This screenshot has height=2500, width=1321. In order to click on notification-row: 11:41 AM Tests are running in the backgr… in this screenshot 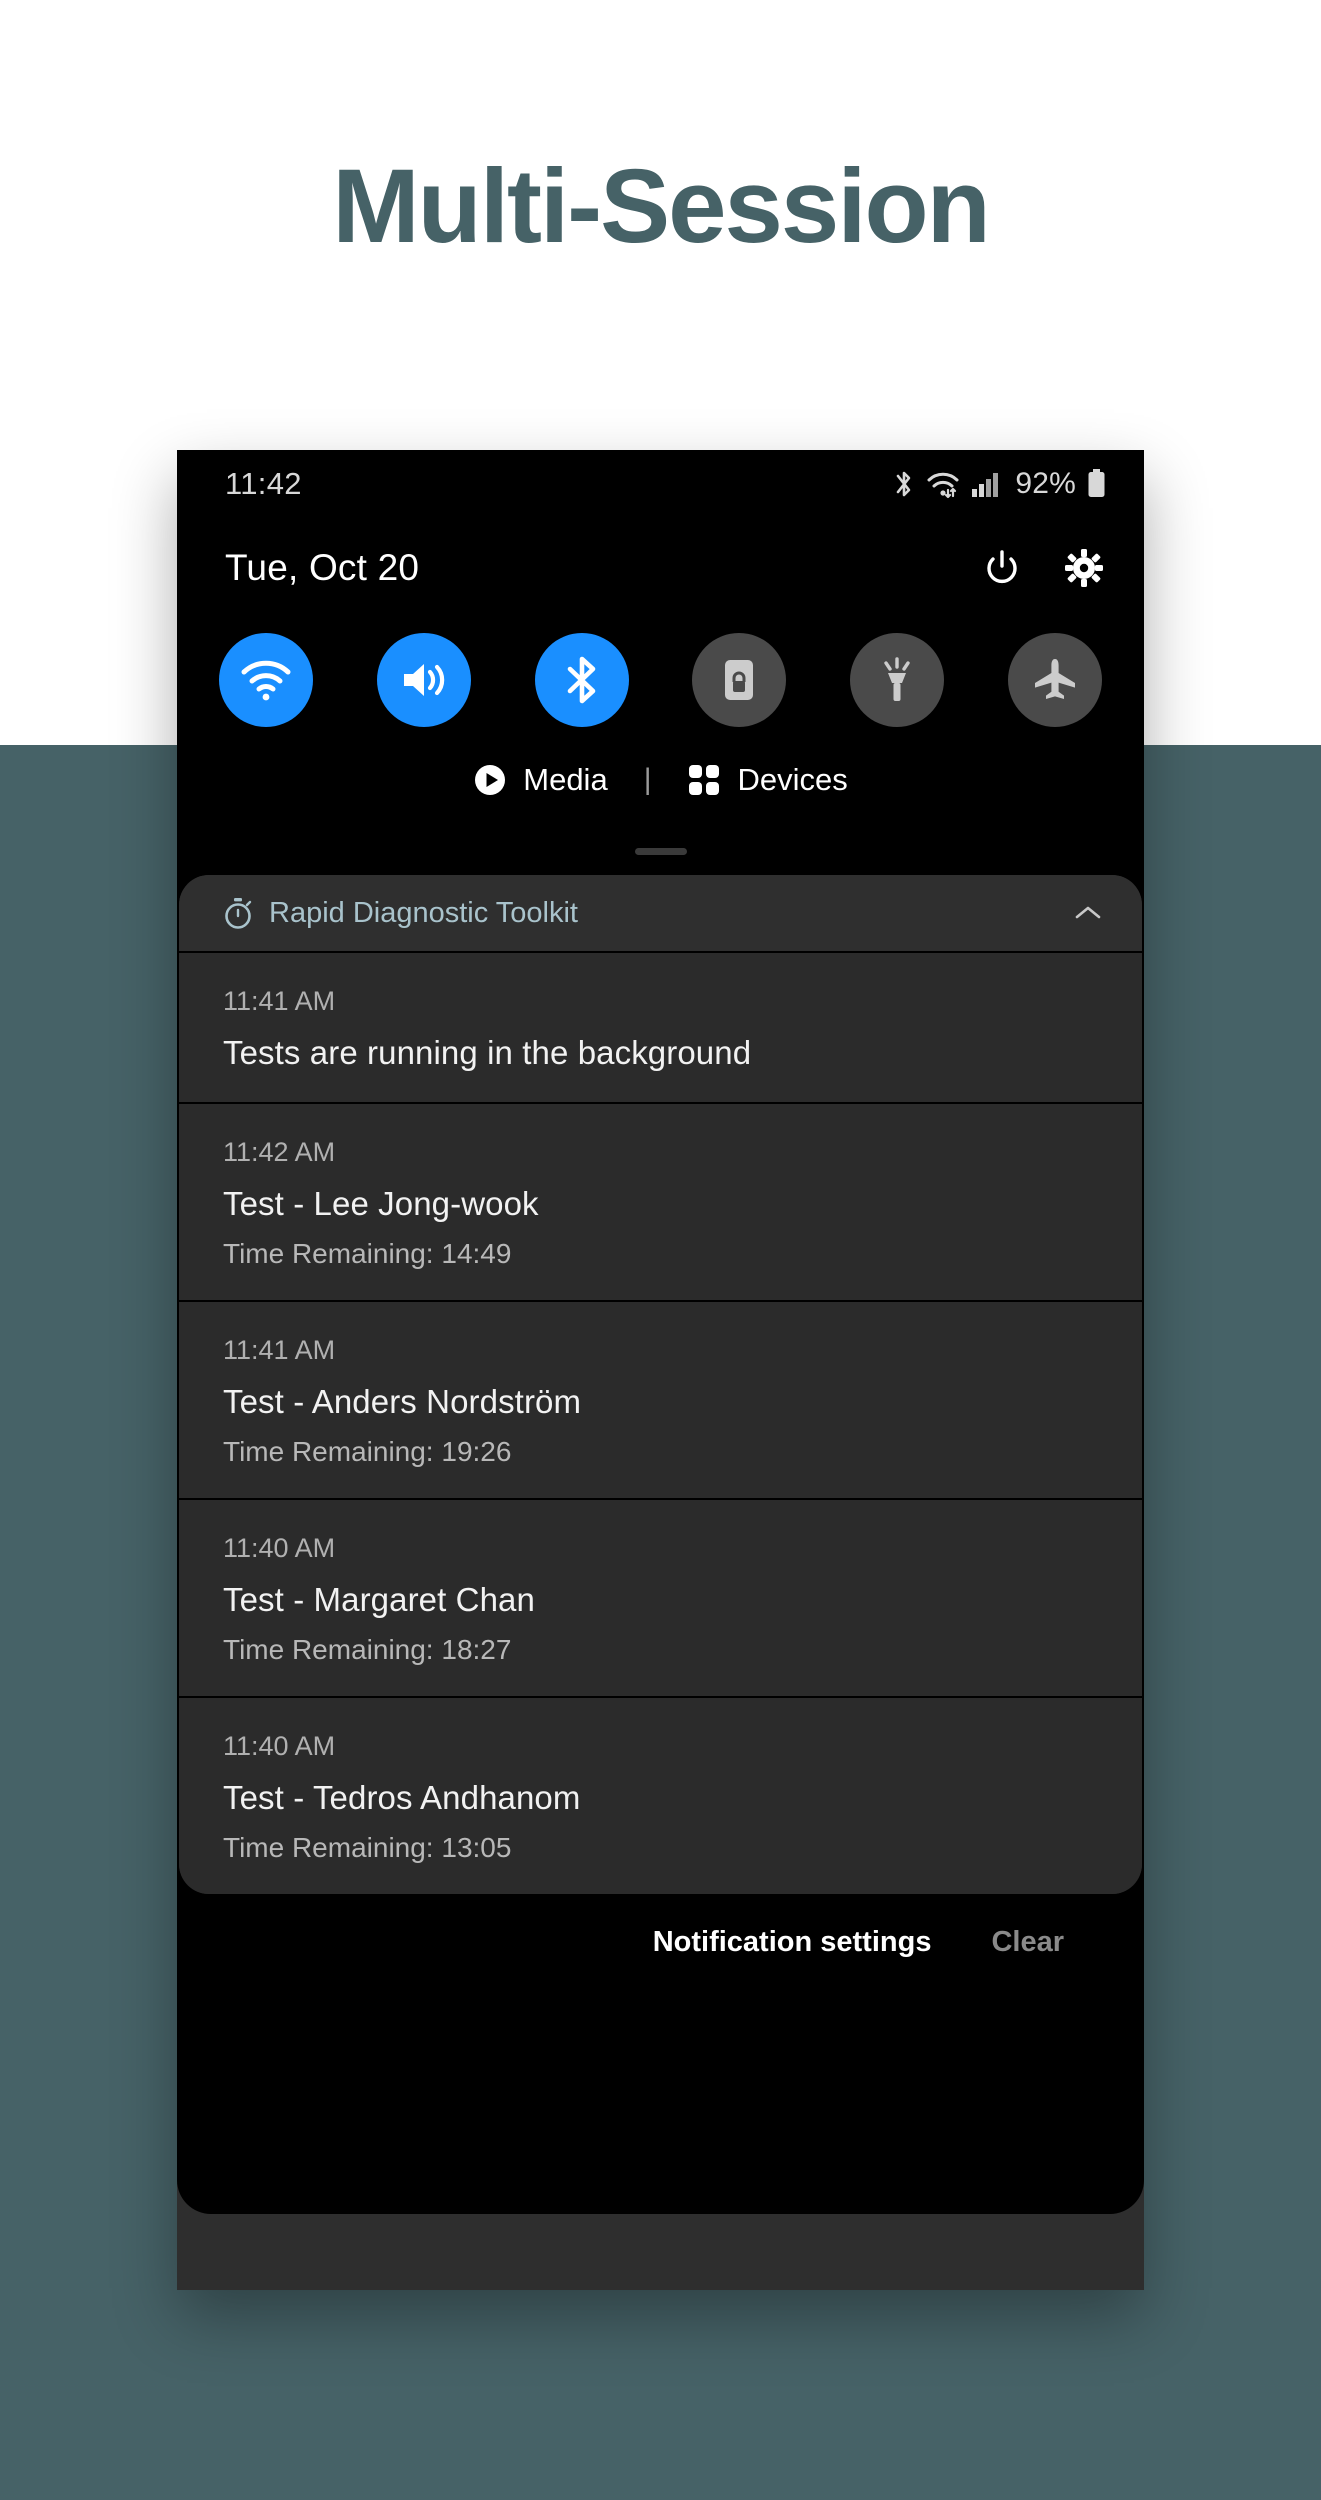, I will do `click(660, 1026)`.